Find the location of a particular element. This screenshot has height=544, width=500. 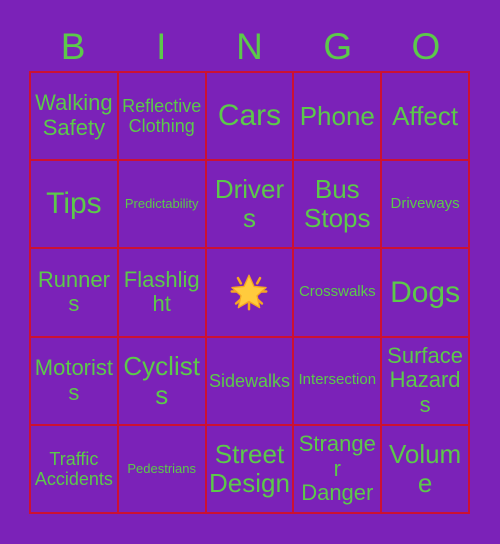

bingo-cell: Volume is located at coordinates (426, 469).